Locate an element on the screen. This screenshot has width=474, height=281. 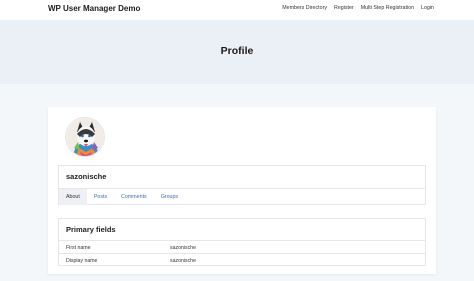
user-header-box: sazonische About Posts Comments Groups is located at coordinates (242, 185).